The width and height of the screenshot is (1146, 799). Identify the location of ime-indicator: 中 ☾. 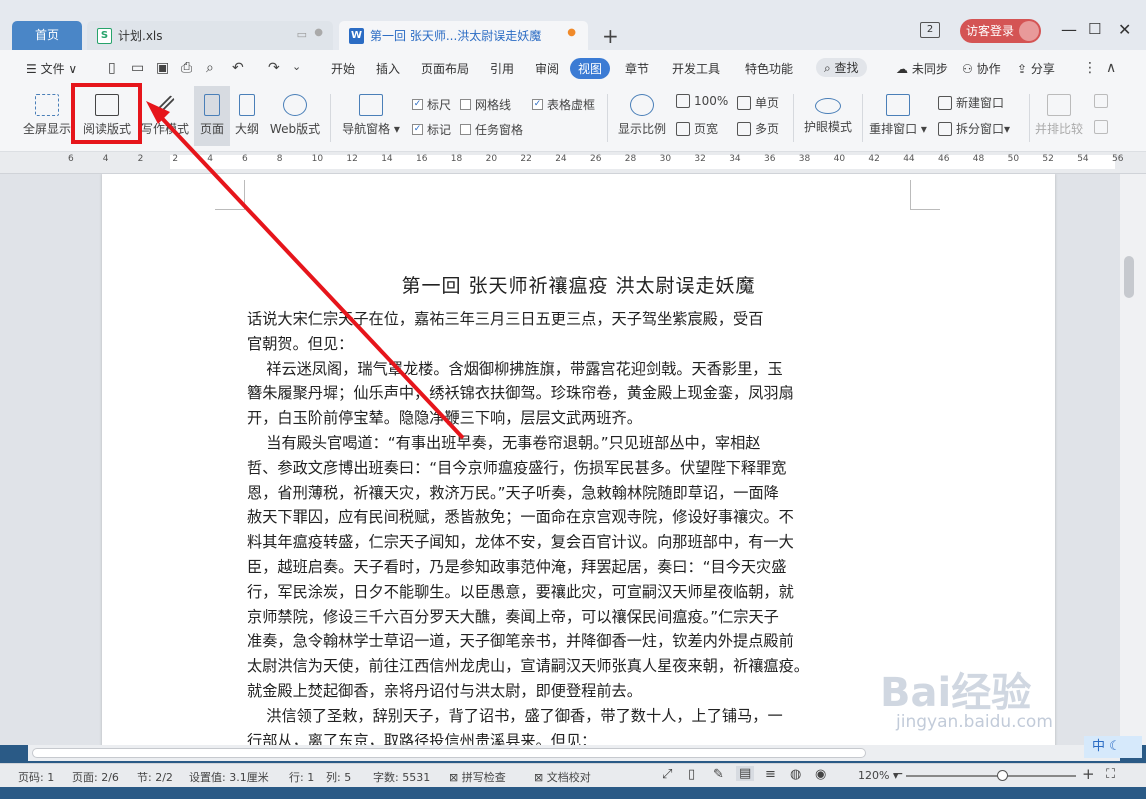
(1113, 747).